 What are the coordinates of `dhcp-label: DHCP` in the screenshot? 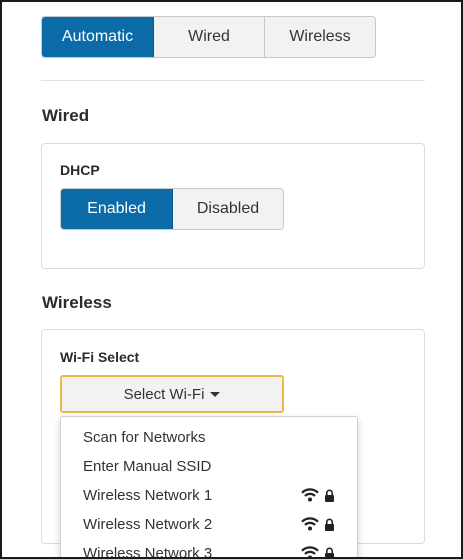 It's located at (80, 170).